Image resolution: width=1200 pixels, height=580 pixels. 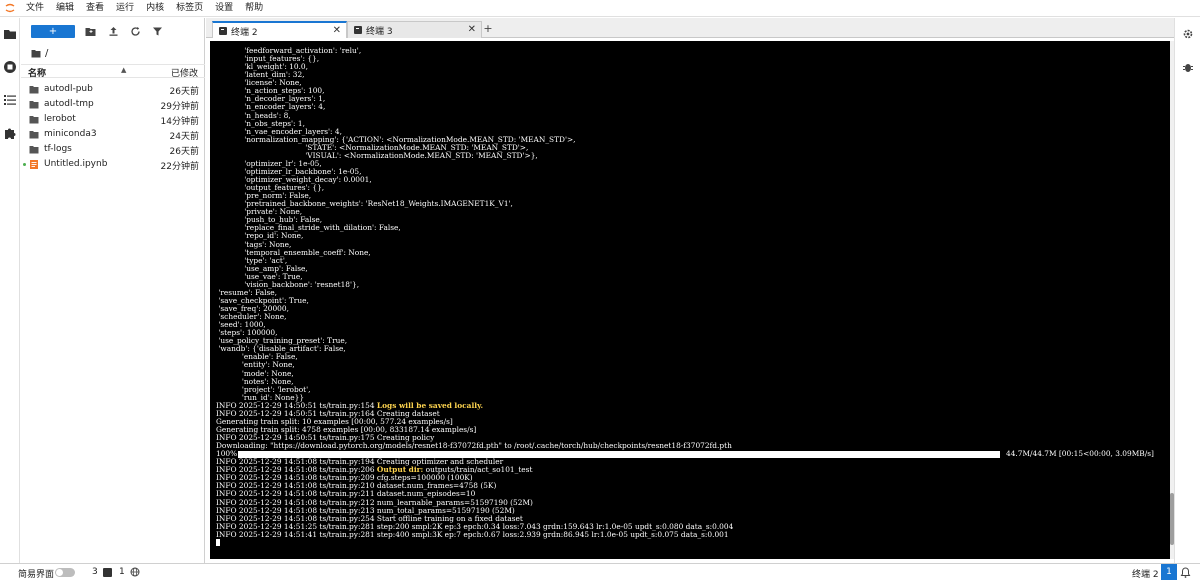 I want to click on file-name: Untitled.ipynb, so click(x=76, y=164).